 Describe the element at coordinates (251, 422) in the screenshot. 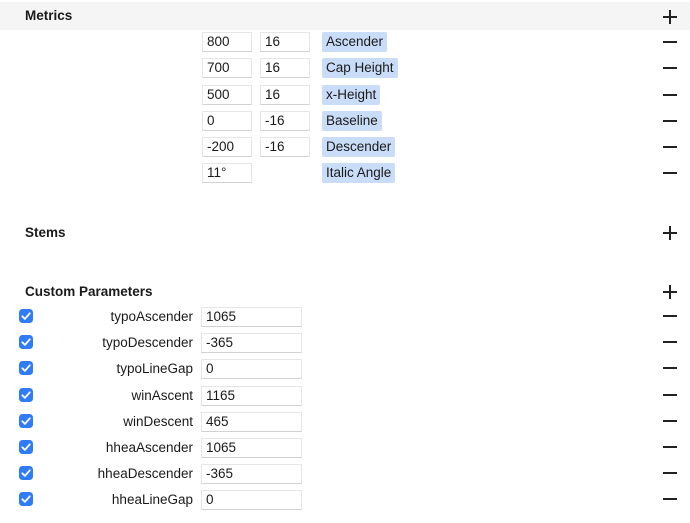

I see `parameter-value-field: 465` at that location.